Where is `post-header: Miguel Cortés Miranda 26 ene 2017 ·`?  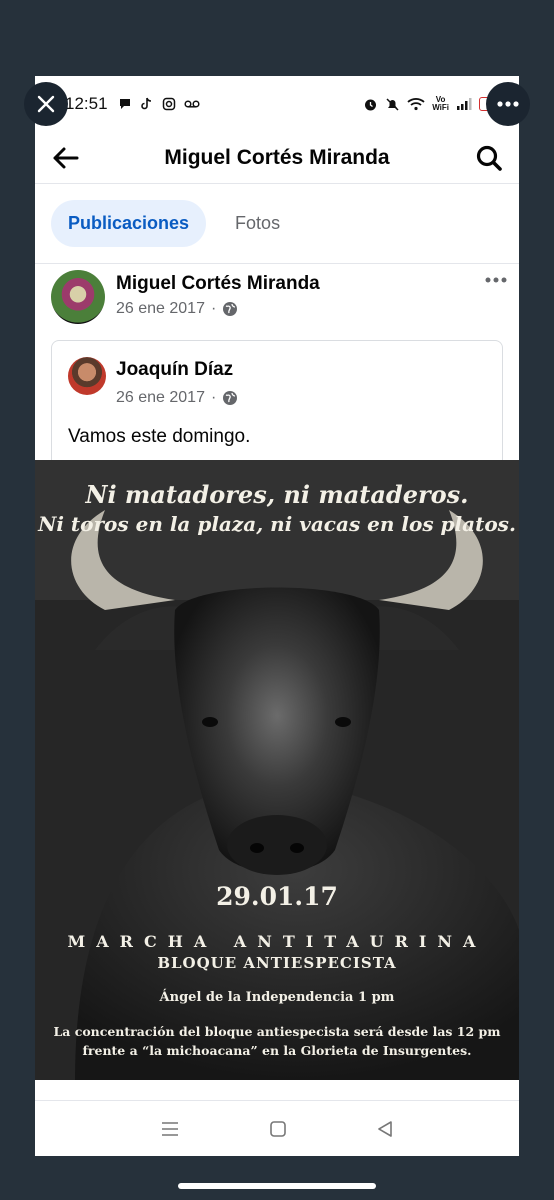 post-header: Miguel Cortés Miranda 26 ene 2017 · is located at coordinates (281, 298).